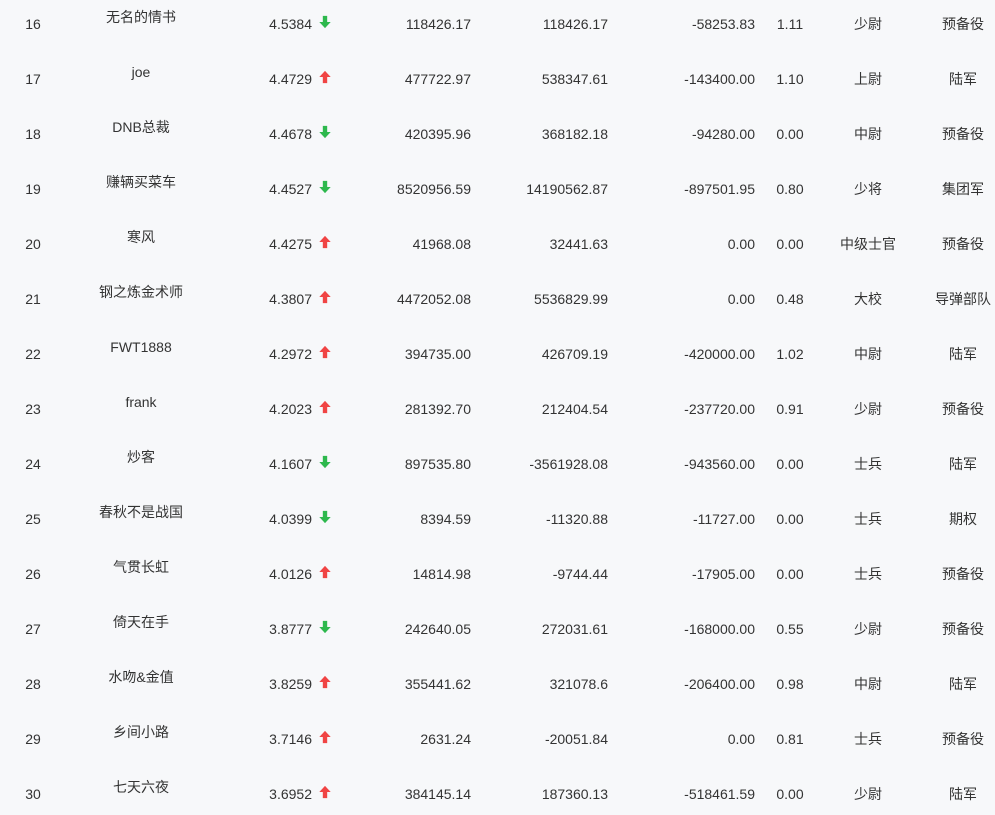 This screenshot has width=995, height=815. What do you see at coordinates (963, 299) in the screenshot?
I see `unit-cell: 导弹部队` at bounding box center [963, 299].